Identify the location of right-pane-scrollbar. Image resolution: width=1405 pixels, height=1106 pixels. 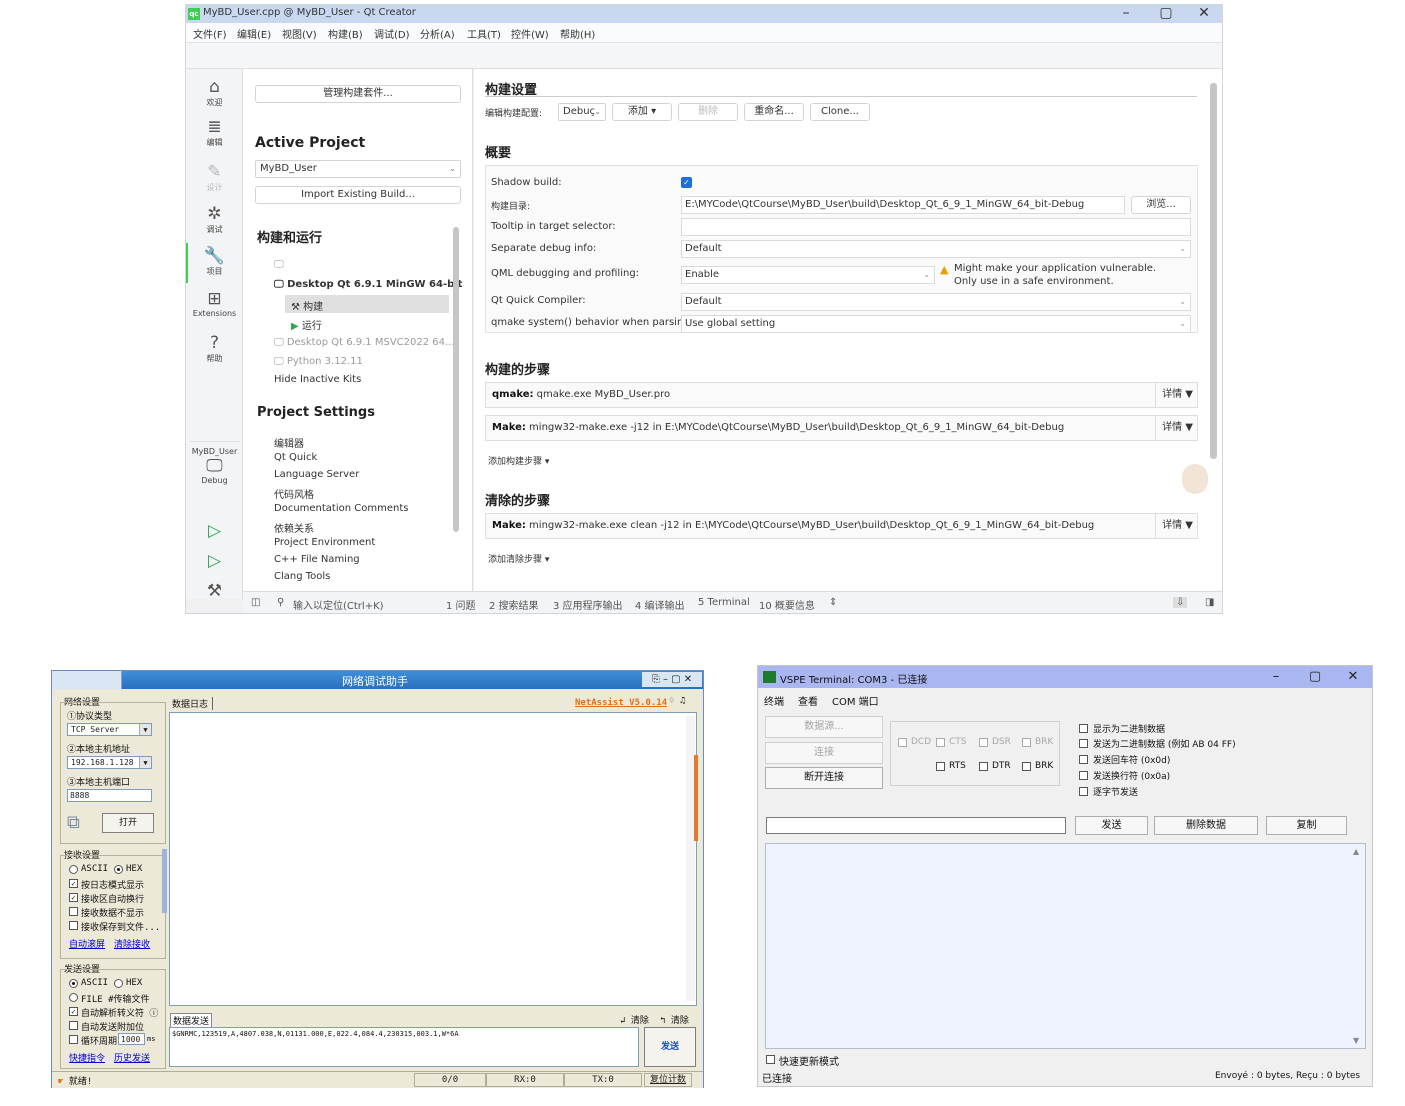
(1213, 271).